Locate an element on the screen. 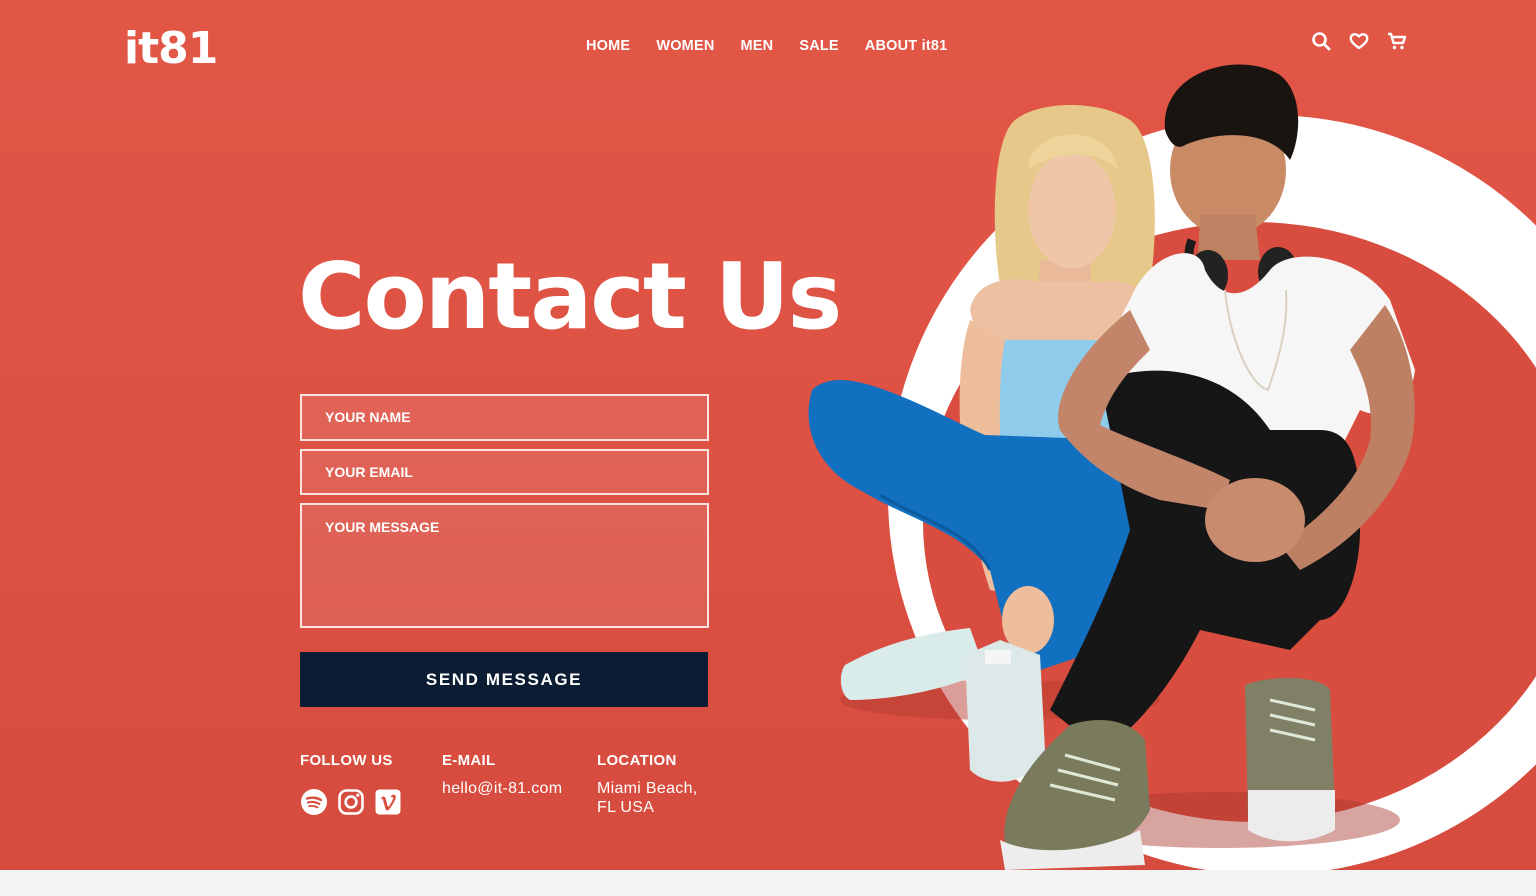 Image resolution: width=1536 pixels, height=896 pixels. heart-icon is located at coordinates (1359, 41).